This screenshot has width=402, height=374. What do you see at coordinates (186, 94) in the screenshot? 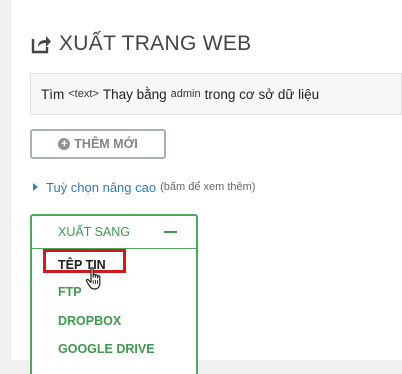
I see `replace-value: admin` at bounding box center [186, 94].